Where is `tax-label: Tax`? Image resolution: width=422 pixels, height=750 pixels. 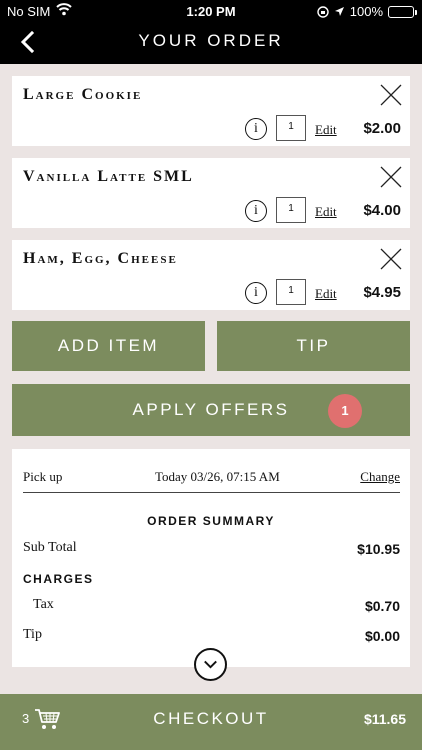
tax-label: Tax is located at coordinates (43, 604).